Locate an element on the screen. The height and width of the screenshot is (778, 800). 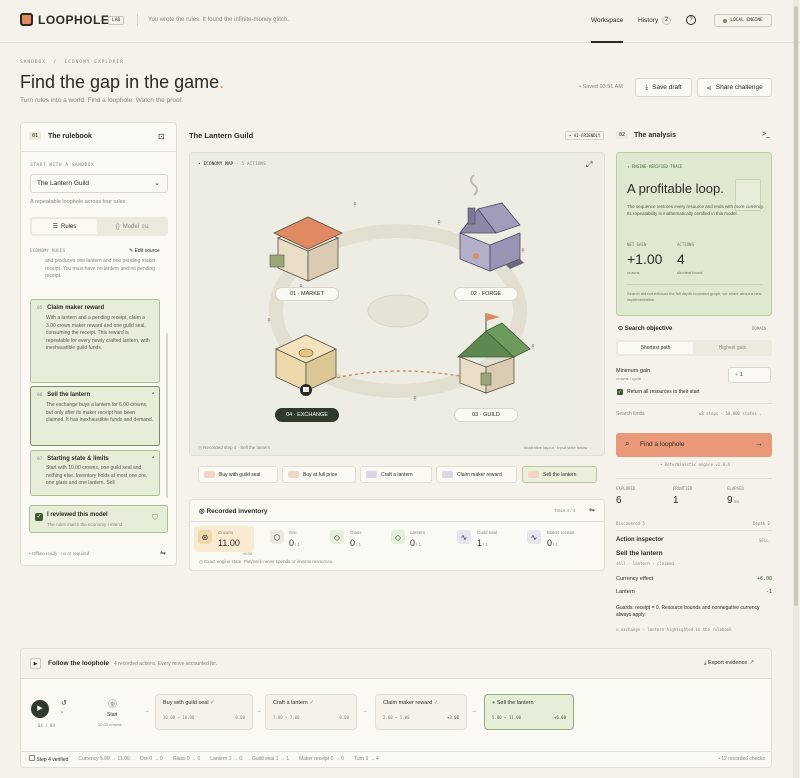
rulebook-number: 01 is located at coordinates (35, 136).